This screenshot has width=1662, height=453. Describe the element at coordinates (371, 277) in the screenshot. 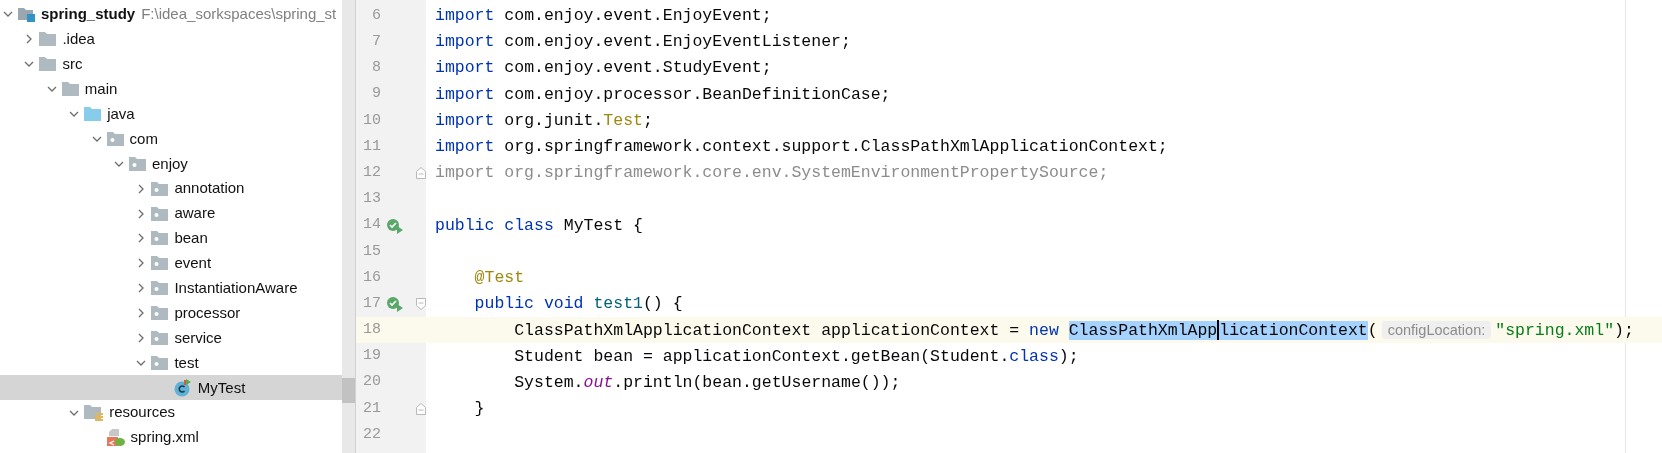

I see `line-number: 16` at that location.